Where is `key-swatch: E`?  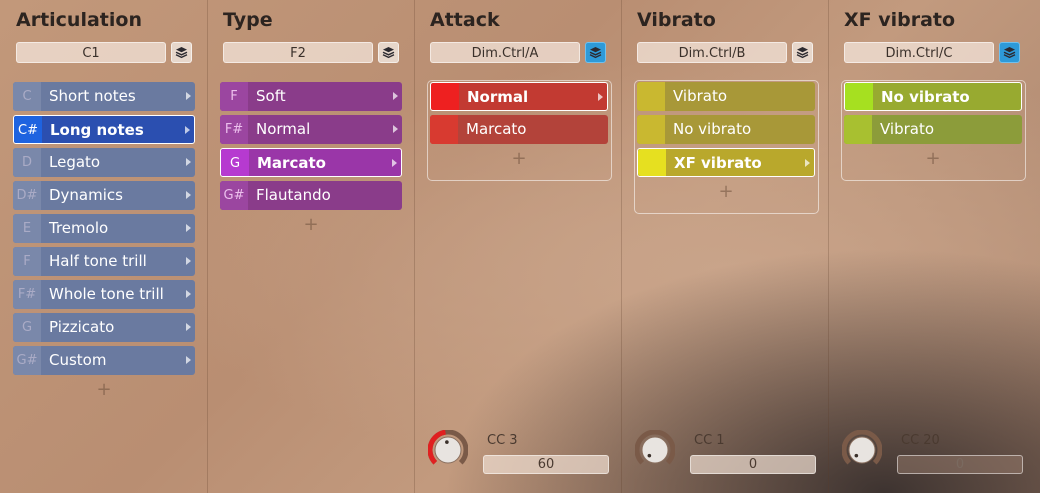
key-swatch: E is located at coordinates (27, 228).